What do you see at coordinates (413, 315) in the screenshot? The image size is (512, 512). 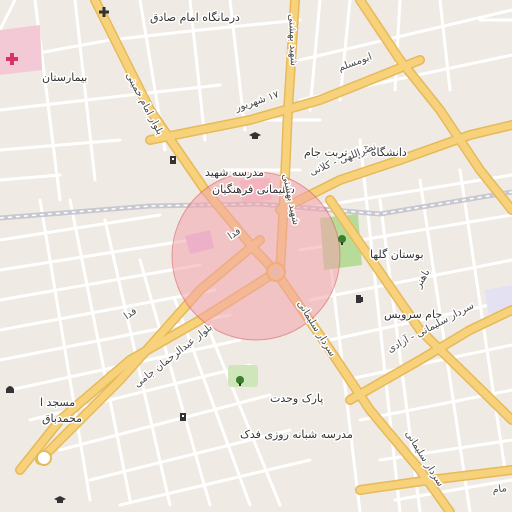 I see `poi-label-jam-service: جام سرویس` at bounding box center [413, 315].